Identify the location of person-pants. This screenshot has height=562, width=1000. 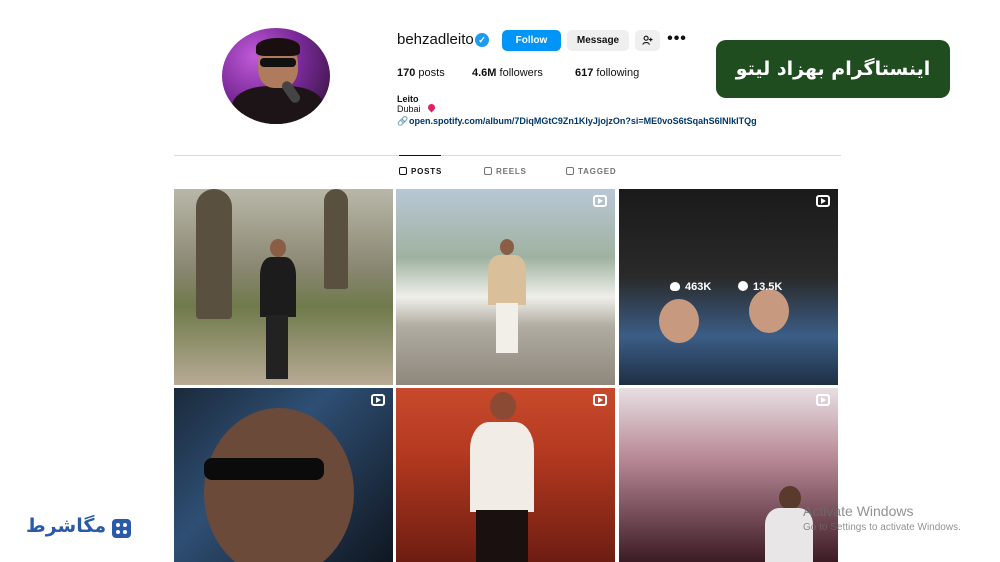
(502, 536).